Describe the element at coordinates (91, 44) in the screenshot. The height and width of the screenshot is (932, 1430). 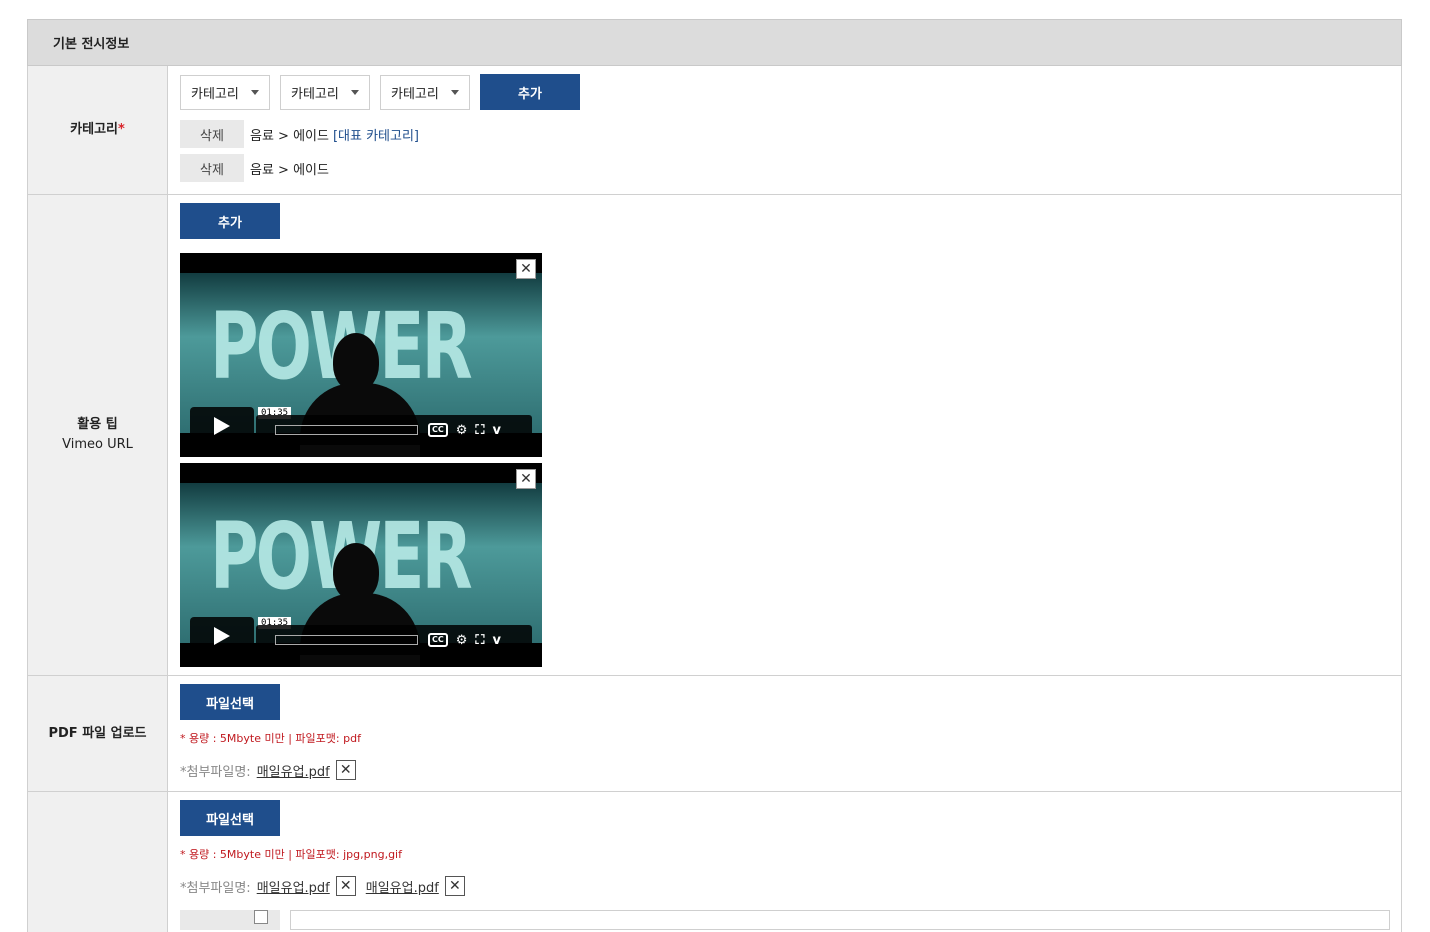
I see `section-title: 기본 전시정보` at that location.